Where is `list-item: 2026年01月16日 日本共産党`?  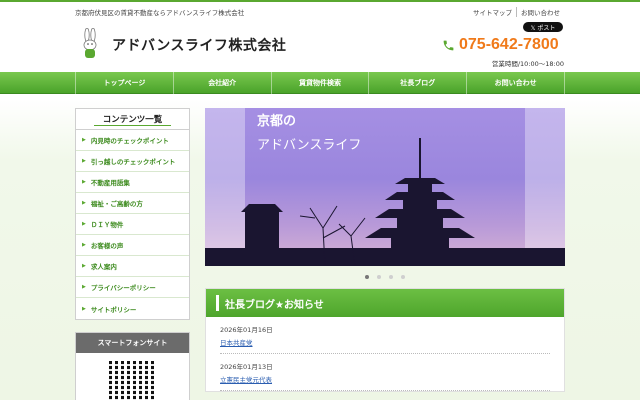 list-item: 2026年01月16日 日本共産党 is located at coordinates (385, 335).